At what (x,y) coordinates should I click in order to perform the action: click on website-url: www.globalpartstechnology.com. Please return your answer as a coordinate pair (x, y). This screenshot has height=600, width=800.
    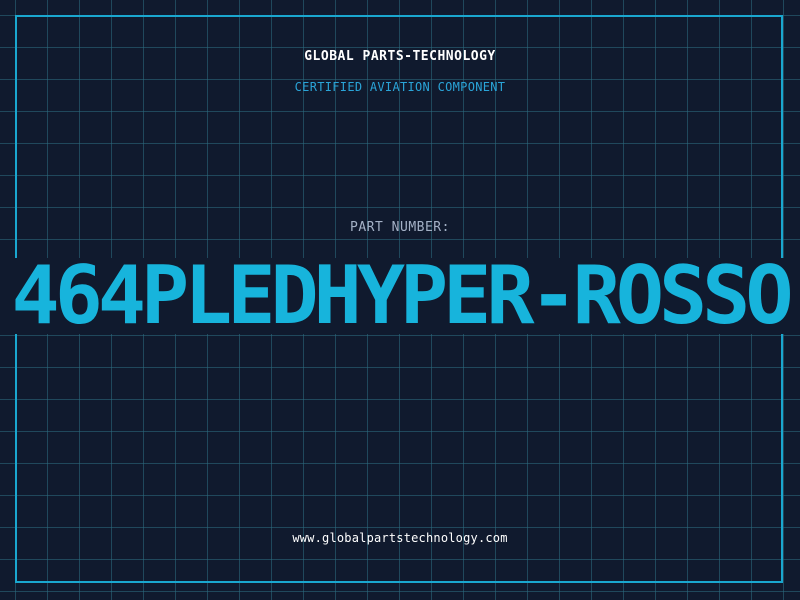
    Looking at the image, I should click on (400, 538).